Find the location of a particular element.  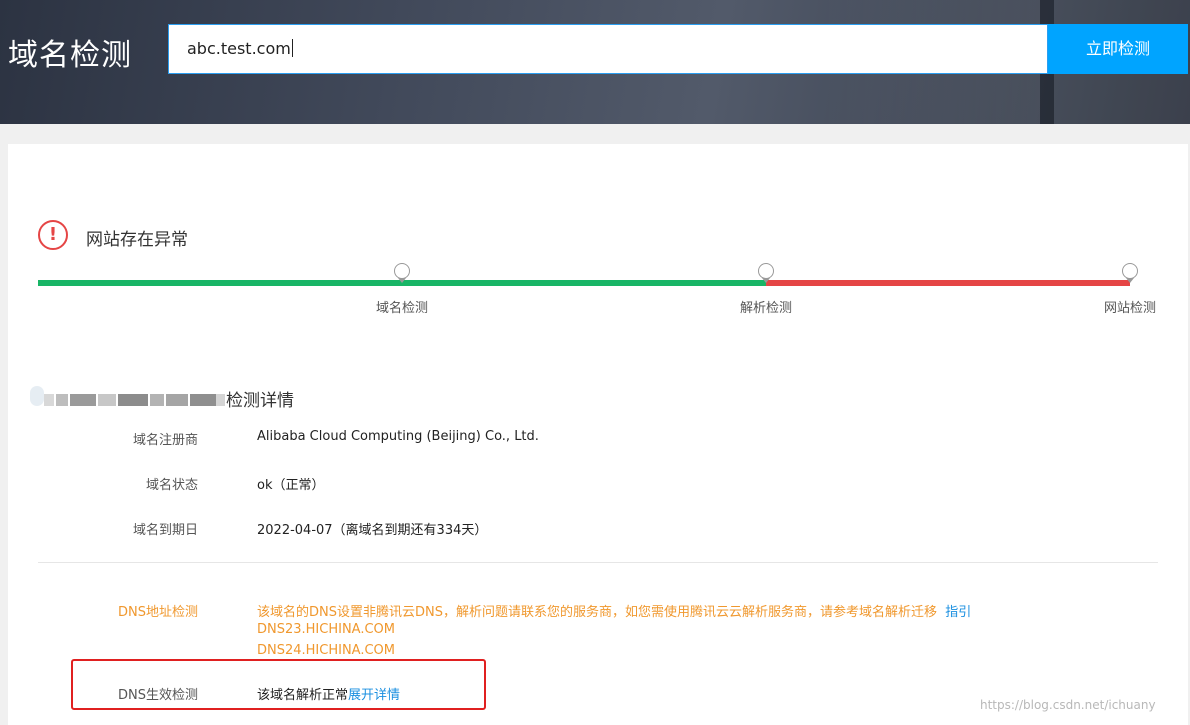

migration-guide-link: 指引 is located at coordinates (958, 612).